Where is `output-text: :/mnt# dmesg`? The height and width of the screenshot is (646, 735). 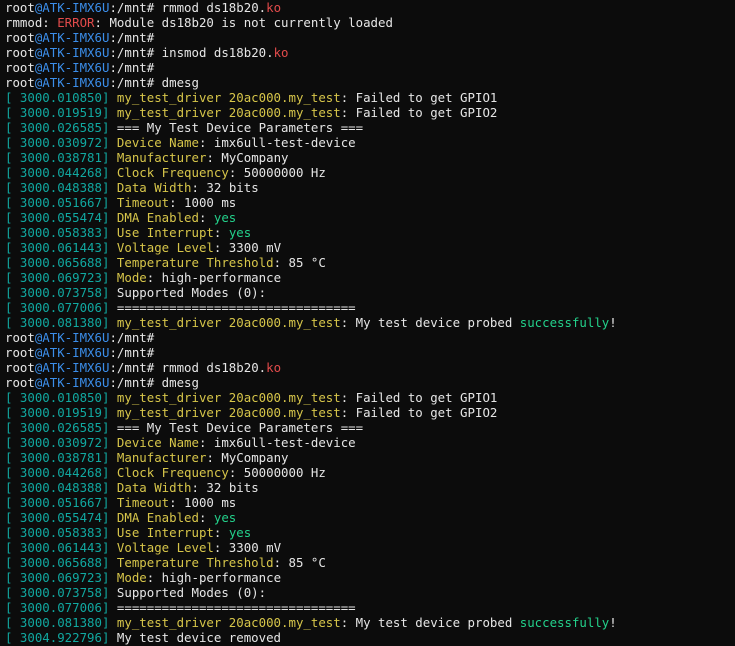
output-text: :/mnt# dmesg is located at coordinates (154, 82).